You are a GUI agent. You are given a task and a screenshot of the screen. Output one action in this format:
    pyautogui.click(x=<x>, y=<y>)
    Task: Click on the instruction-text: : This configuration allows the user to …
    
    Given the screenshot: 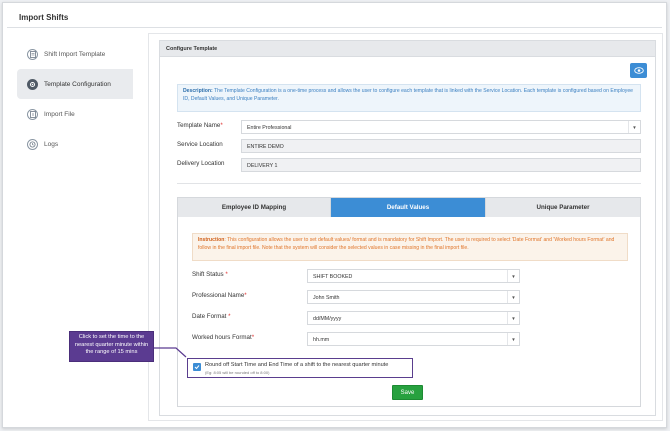 What is the action you would take?
    pyautogui.click(x=406, y=244)
    